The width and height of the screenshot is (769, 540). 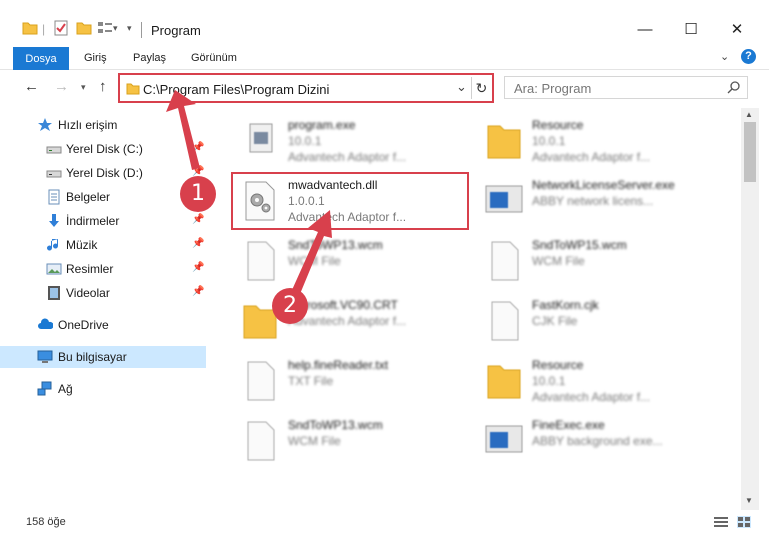 I want to click on step-marker-2: 2, so click(x=290, y=306).